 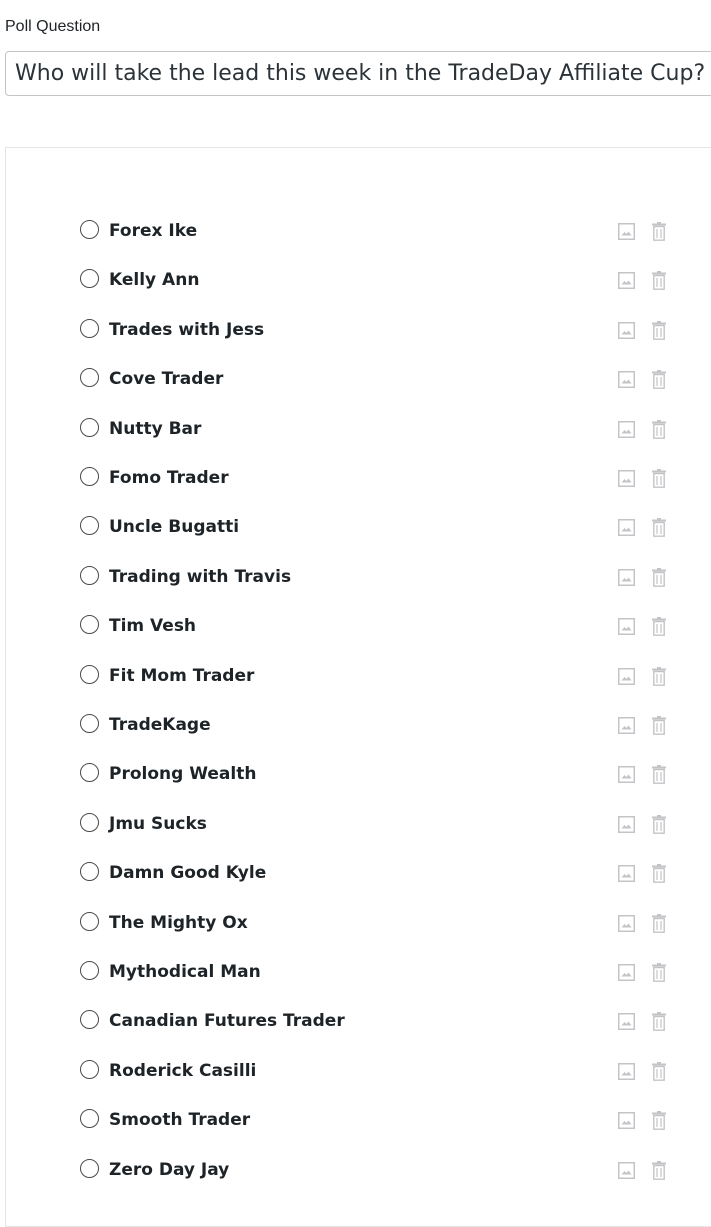 What do you see at coordinates (160, 725) in the screenshot?
I see `option-label: TradeKage` at bounding box center [160, 725].